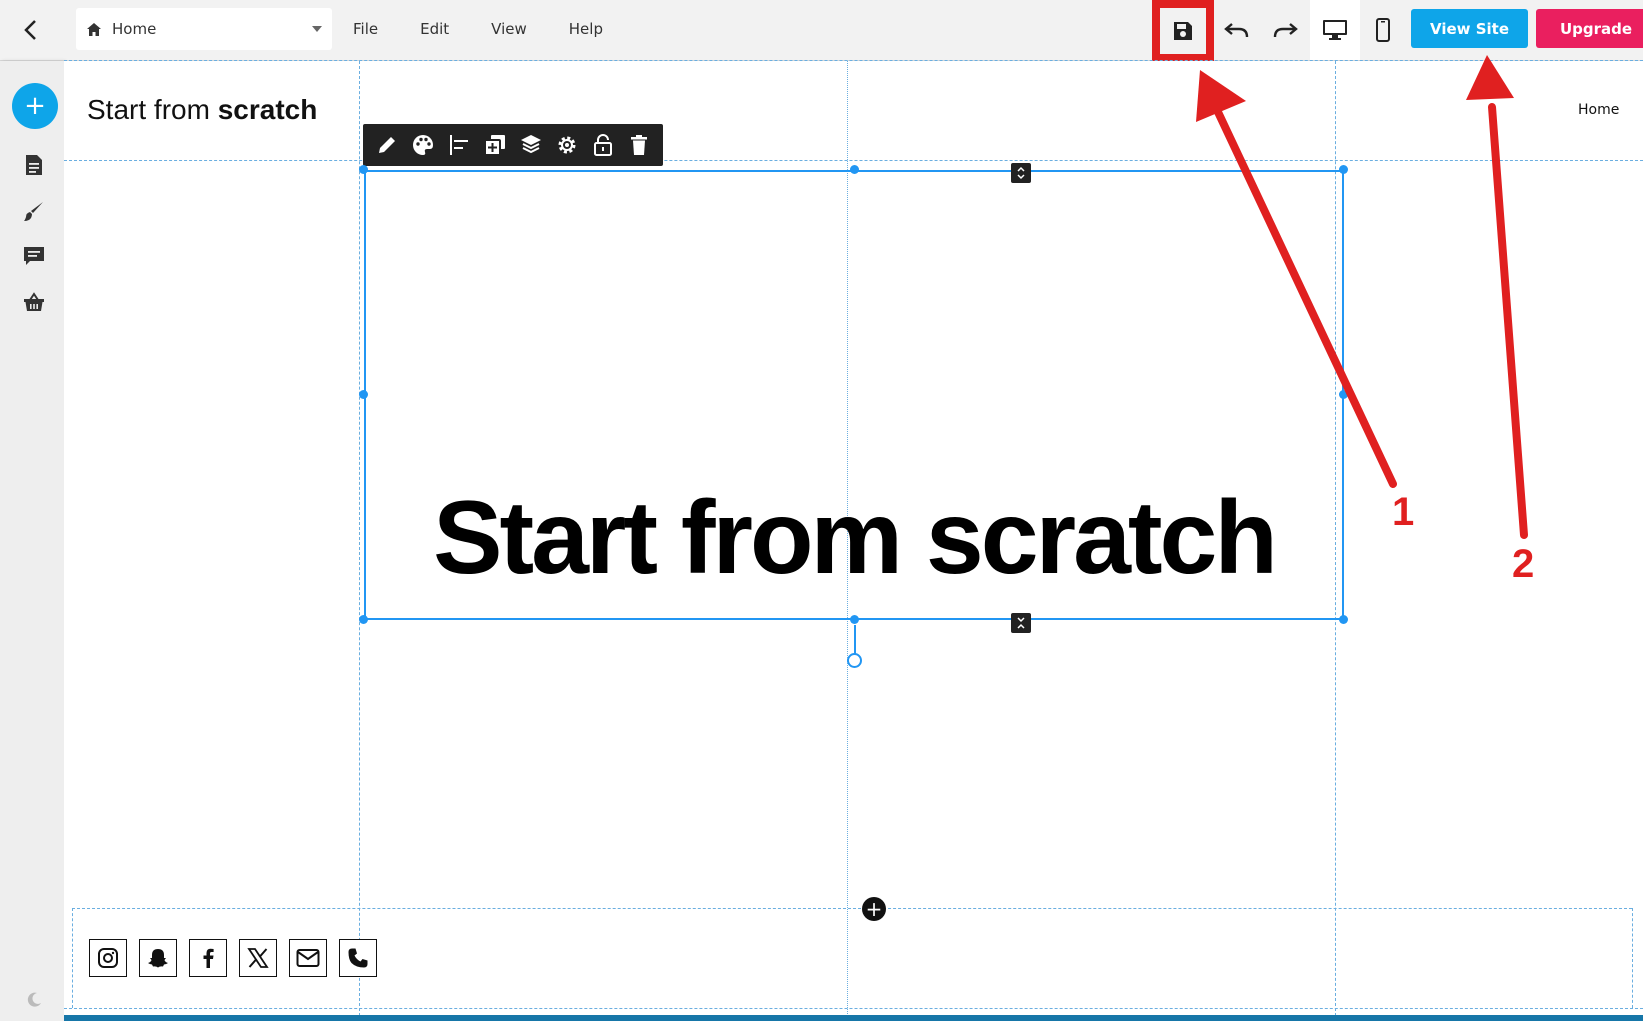  Describe the element at coordinates (148, 109) in the screenshot. I see `site-title-regular: Start from` at that location.